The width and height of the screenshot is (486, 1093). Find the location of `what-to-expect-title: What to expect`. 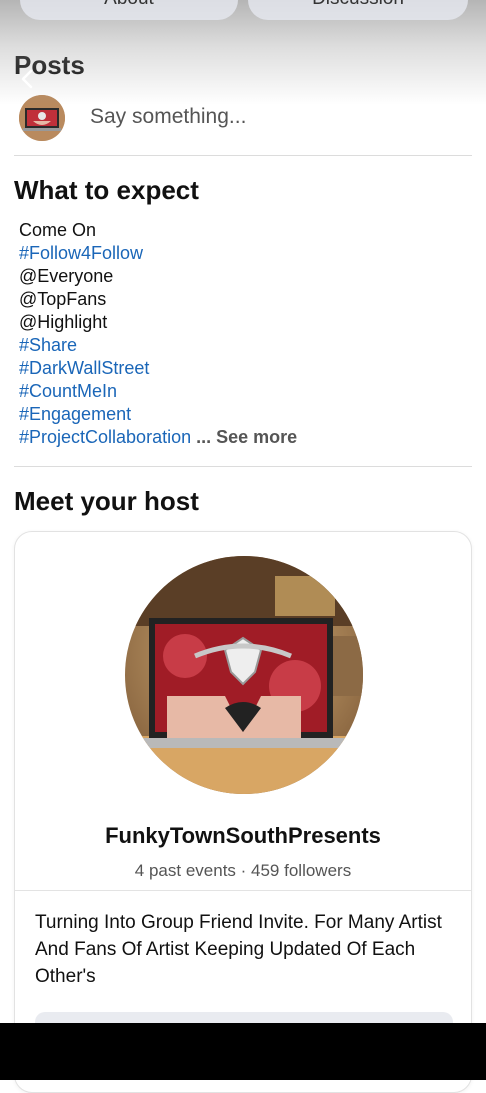

what-to-expect-title: What to expect is located at coordinates (106, 190).